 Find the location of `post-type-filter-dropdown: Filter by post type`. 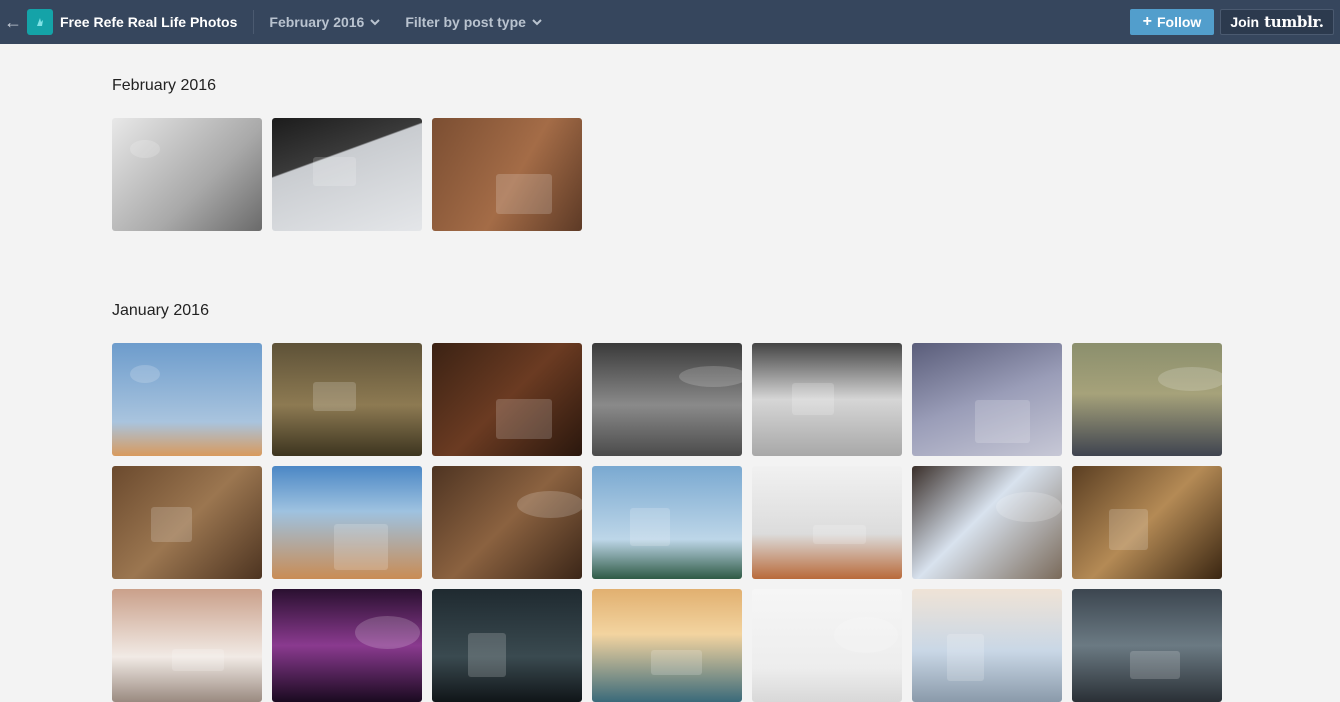

post-type-filter-dropdown: Filter by post type is located at coordinates (474, 22).